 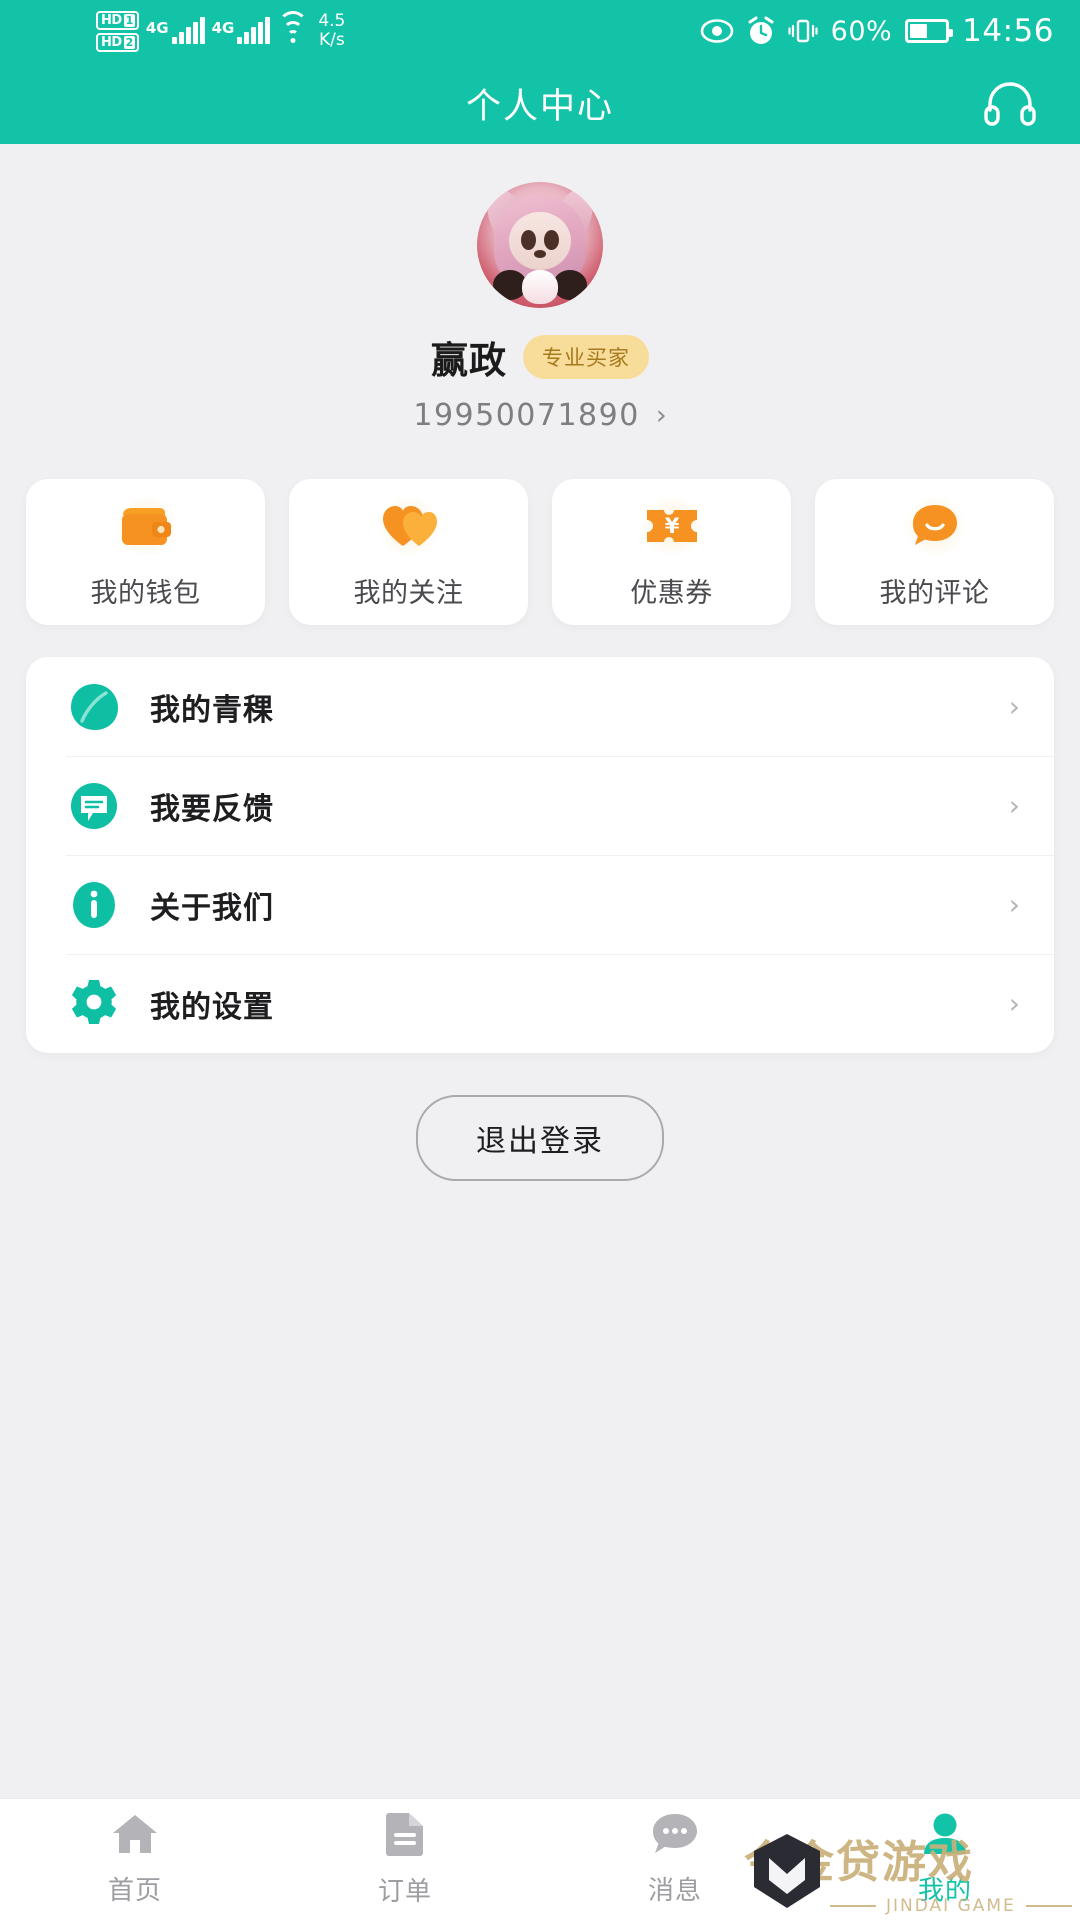 I want to click on page-title: 个人中心, so click(x=539, y=106).